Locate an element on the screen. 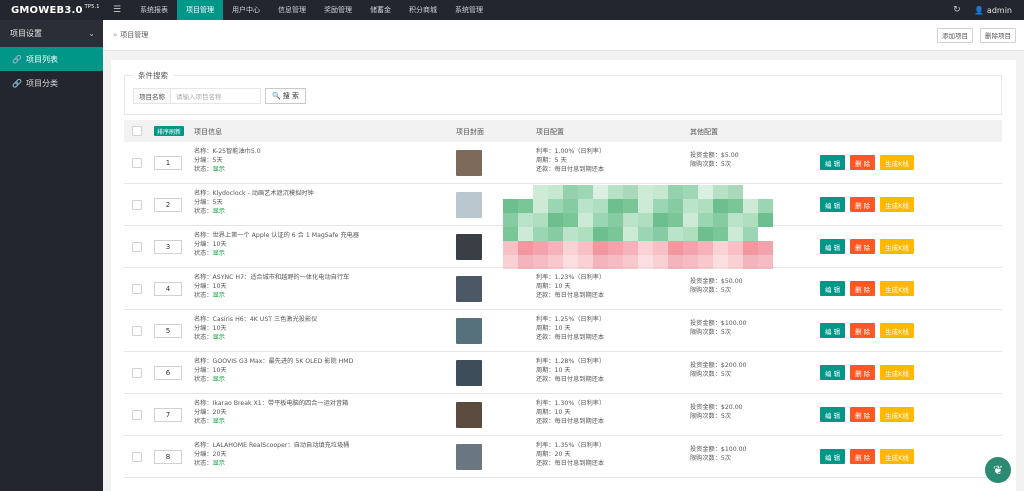  sort-order-input: 6 is located at coordinates (168, 373).